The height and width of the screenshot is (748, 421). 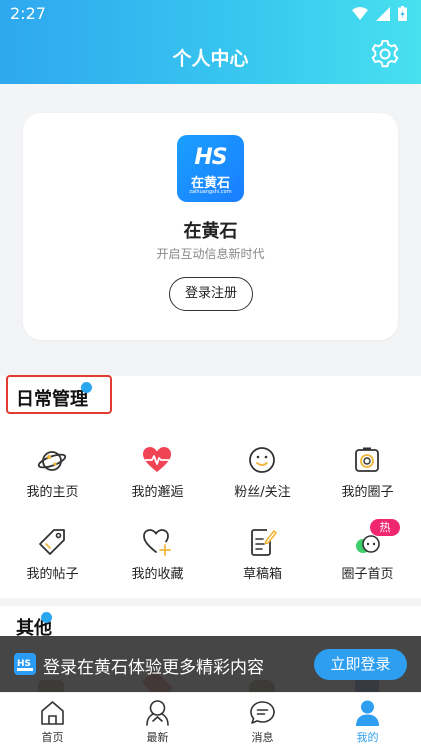 What do you see at coordinates (367, 459) in the screenshot?
I see `camera-icon` at bounding box center [367, 459].